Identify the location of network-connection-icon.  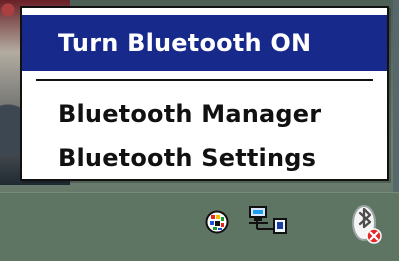
(269, 220).